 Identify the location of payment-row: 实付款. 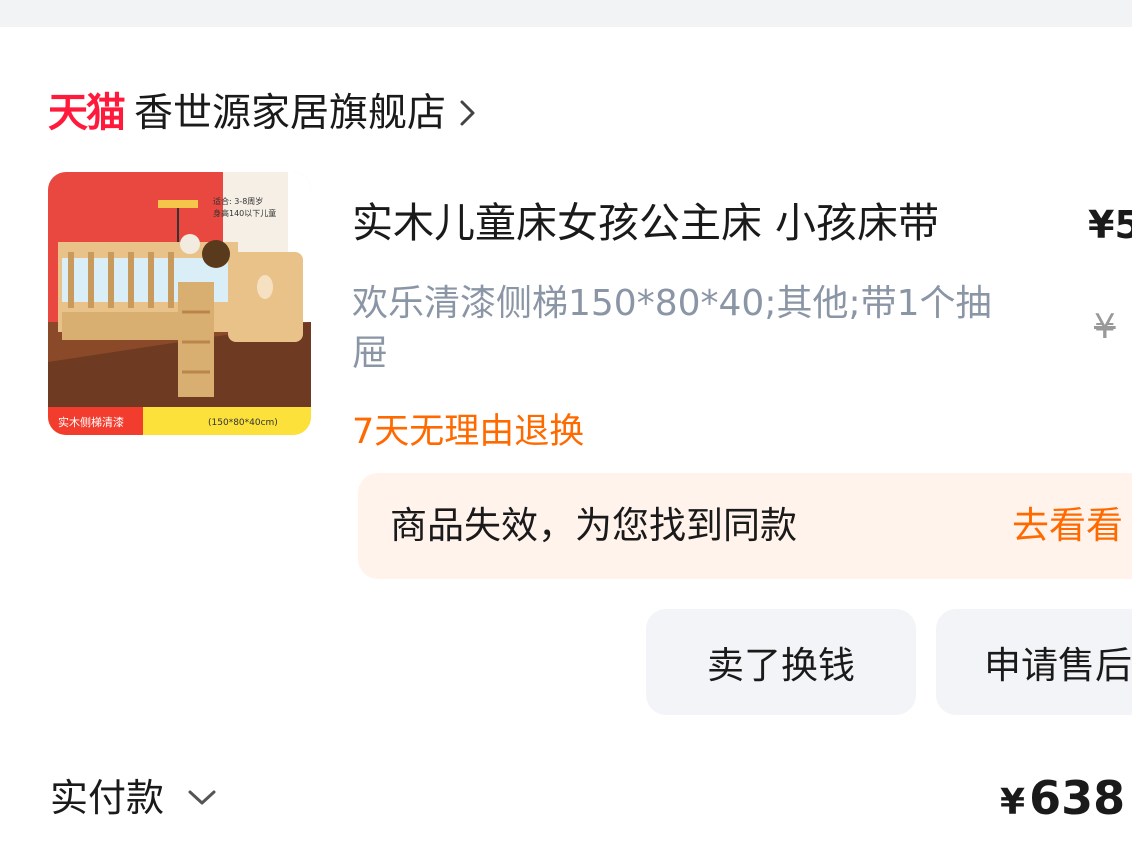
(134, 798).